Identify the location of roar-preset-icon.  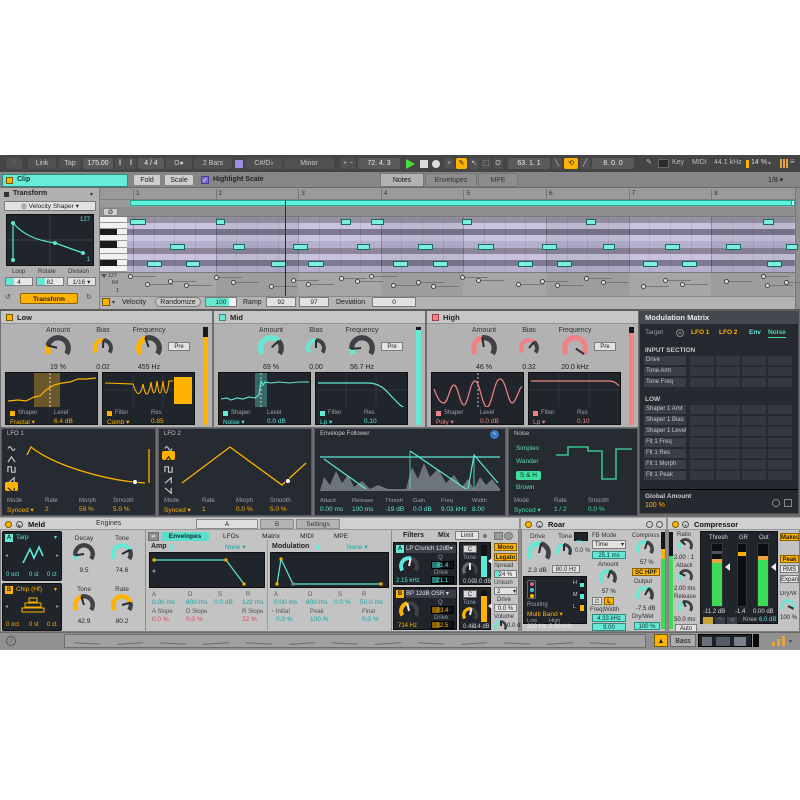
(649, 524).